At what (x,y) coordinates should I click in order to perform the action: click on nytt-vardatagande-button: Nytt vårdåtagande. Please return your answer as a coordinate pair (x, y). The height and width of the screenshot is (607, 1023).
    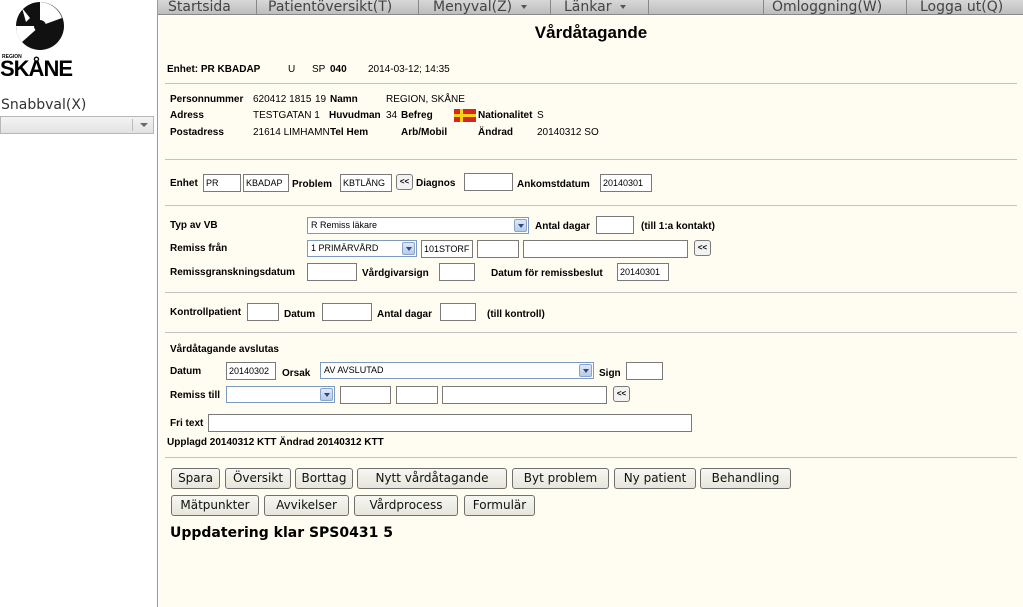
    Looking at the image, I should click on (432, 478).